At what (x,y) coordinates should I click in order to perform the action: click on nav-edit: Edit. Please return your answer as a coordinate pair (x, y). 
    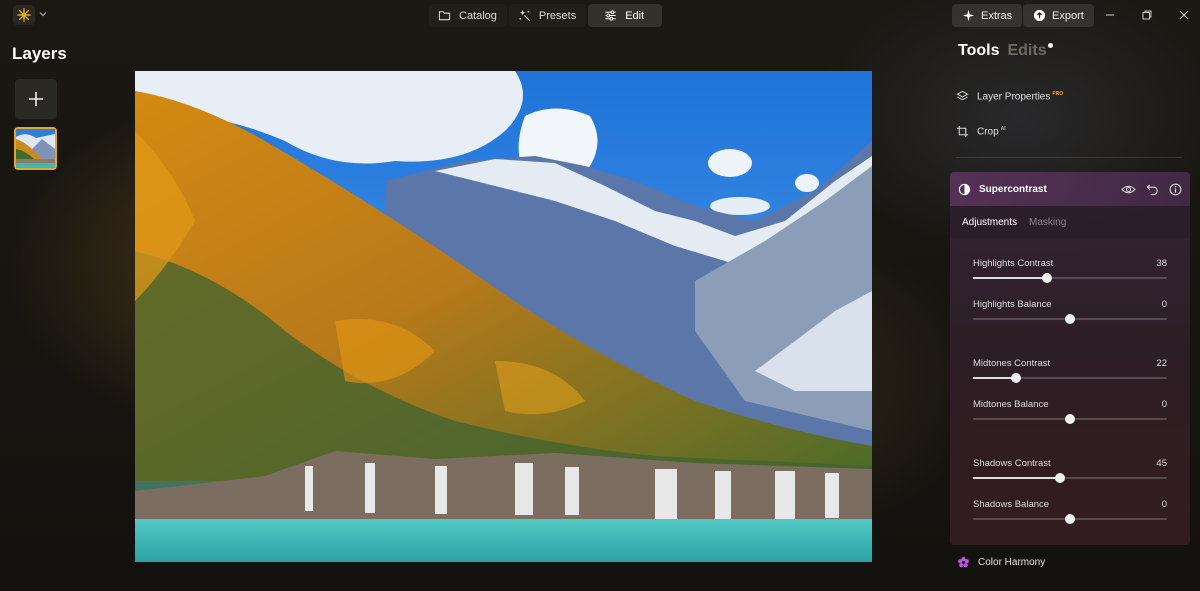
    Looking at the image, I should click on (625, 15).